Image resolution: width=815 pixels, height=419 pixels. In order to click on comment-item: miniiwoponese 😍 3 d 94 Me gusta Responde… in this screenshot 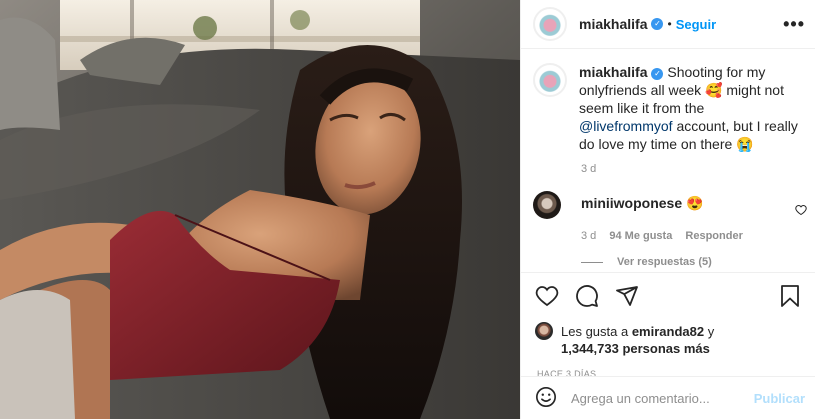, I will do `click(668, 208)`.